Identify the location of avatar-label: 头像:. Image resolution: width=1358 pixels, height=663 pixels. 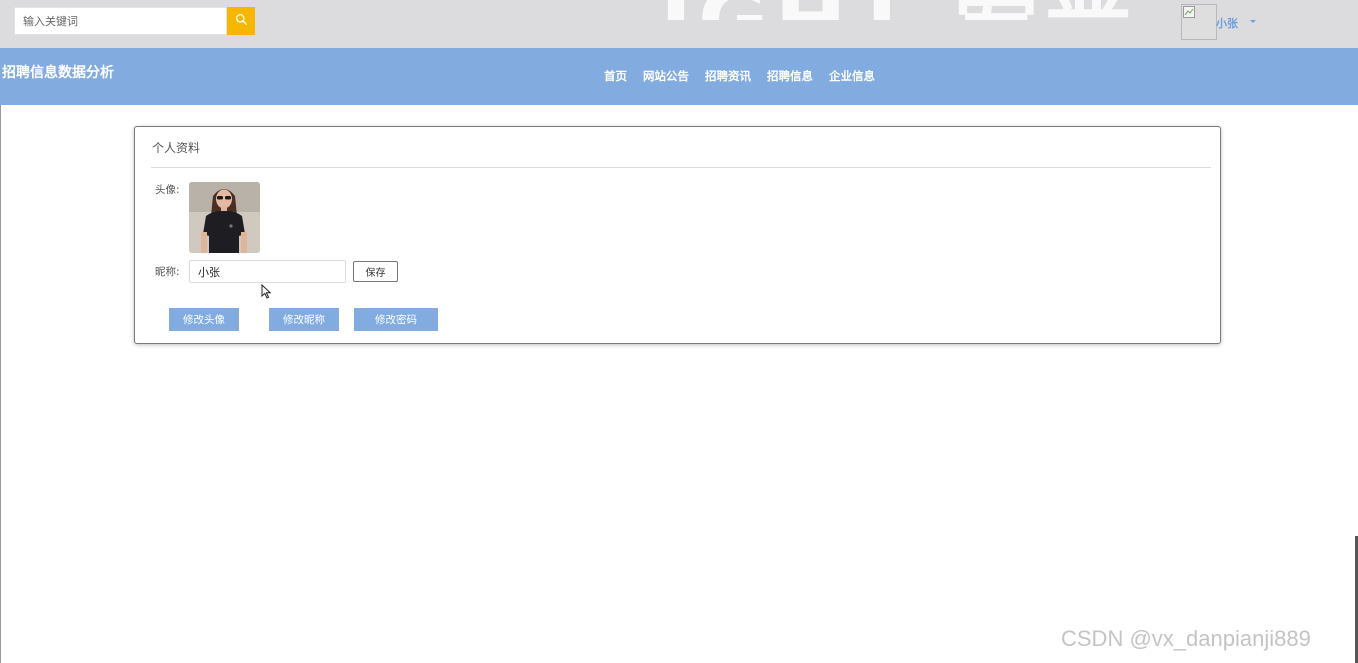
(167, 190).